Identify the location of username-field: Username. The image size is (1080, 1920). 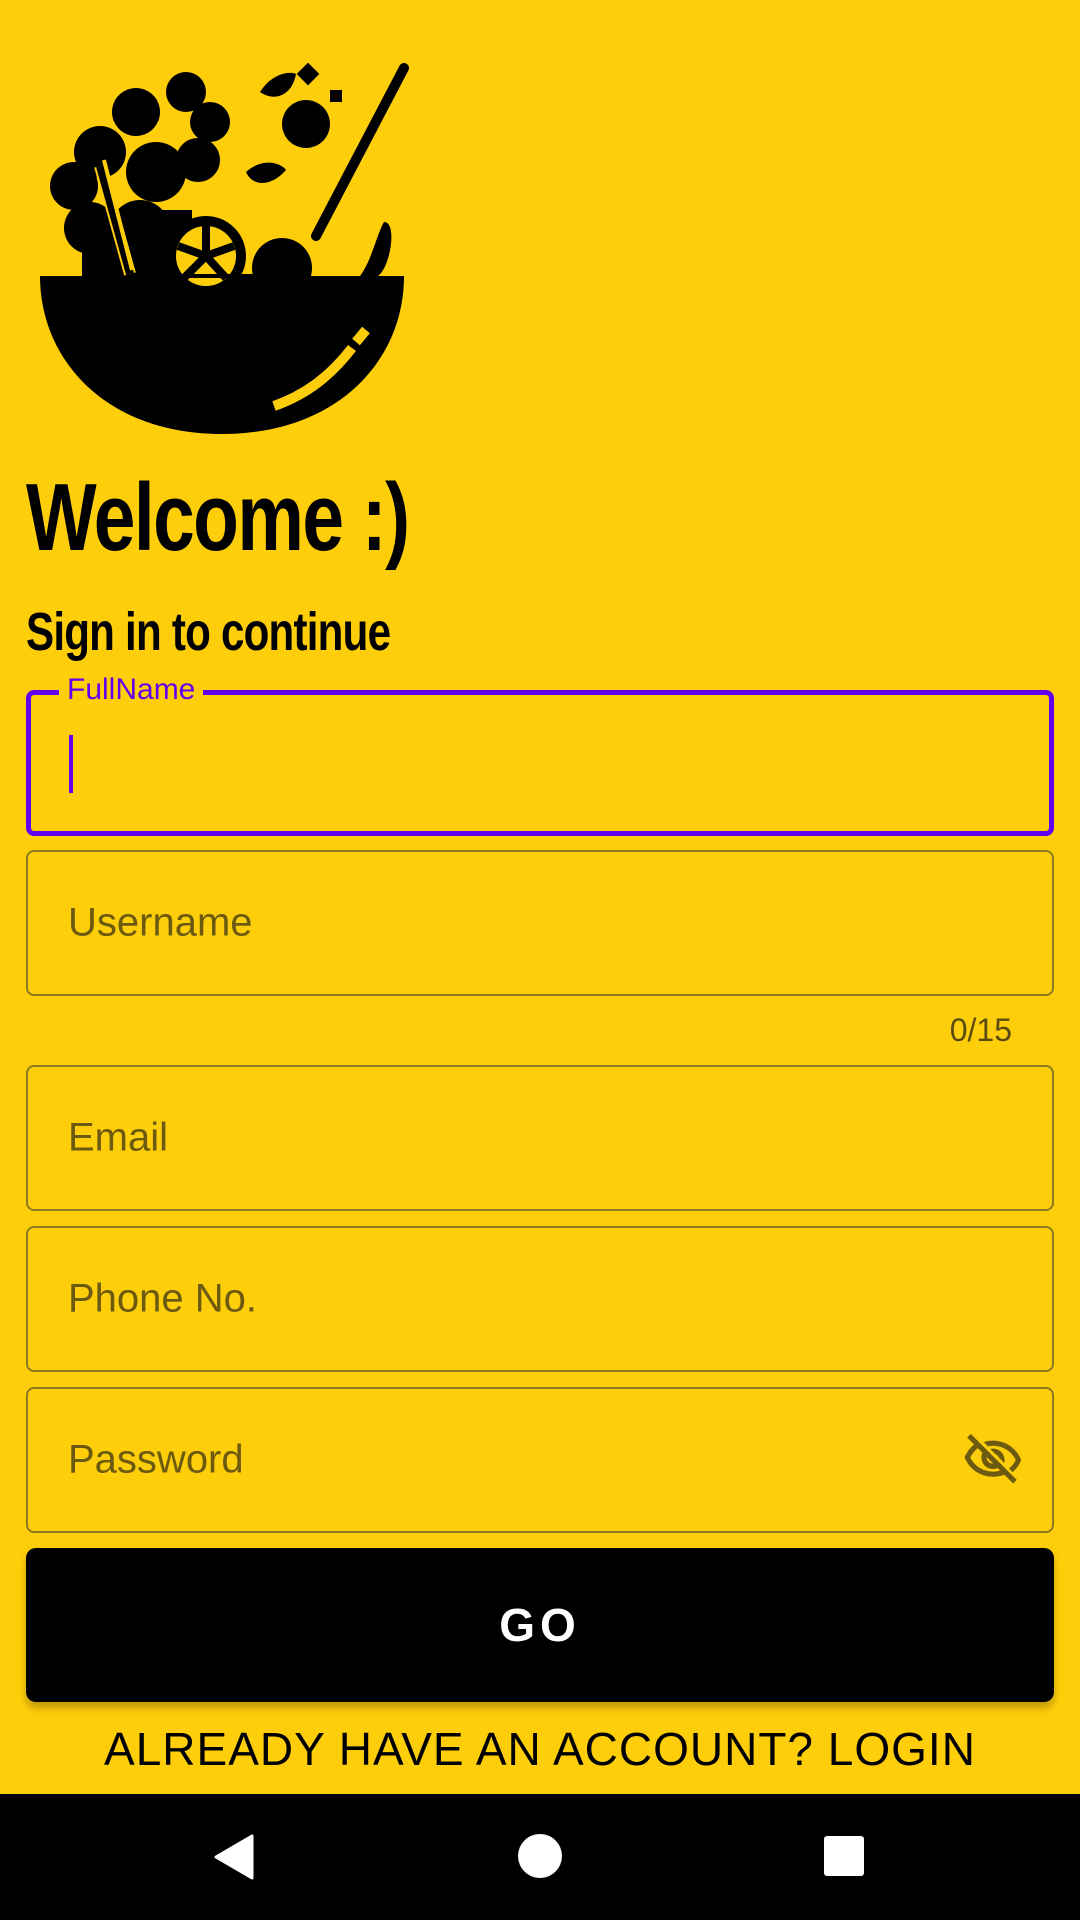
(540, 923).